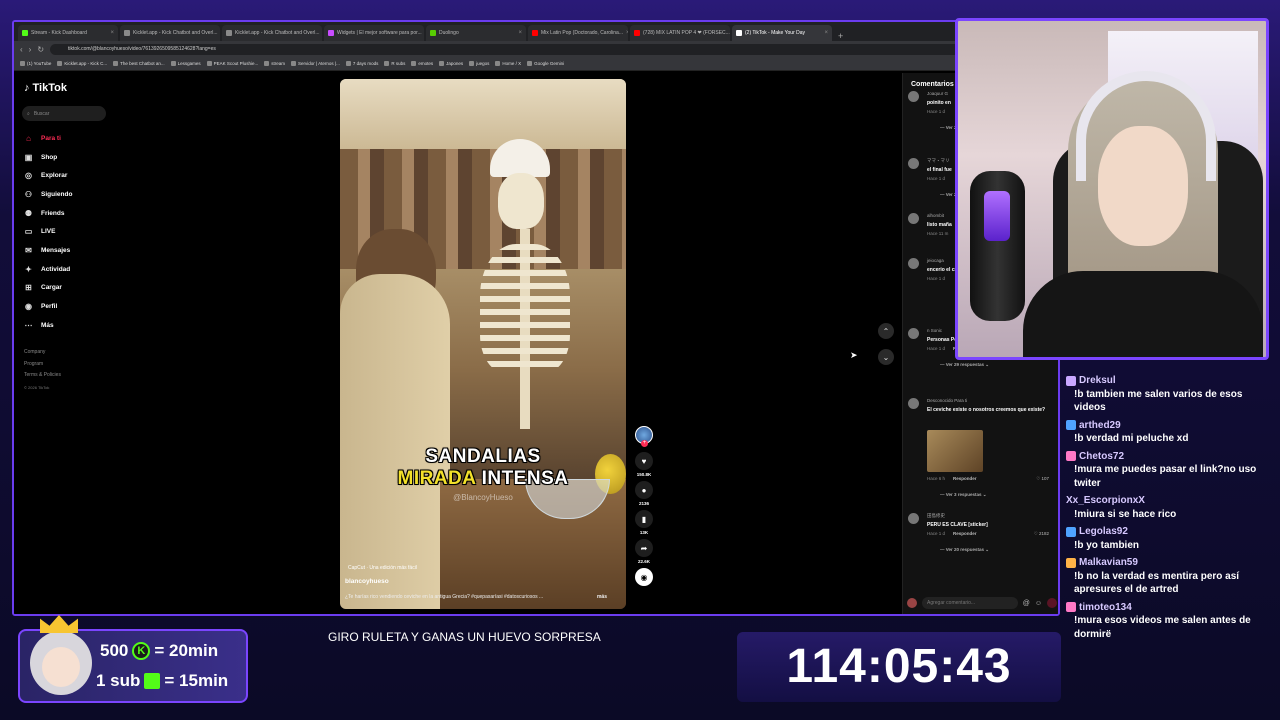 Image resolution: width=1280 pixels, height=720 pixels. I want to click on bookmark-item: emotes, so click(422, 63).